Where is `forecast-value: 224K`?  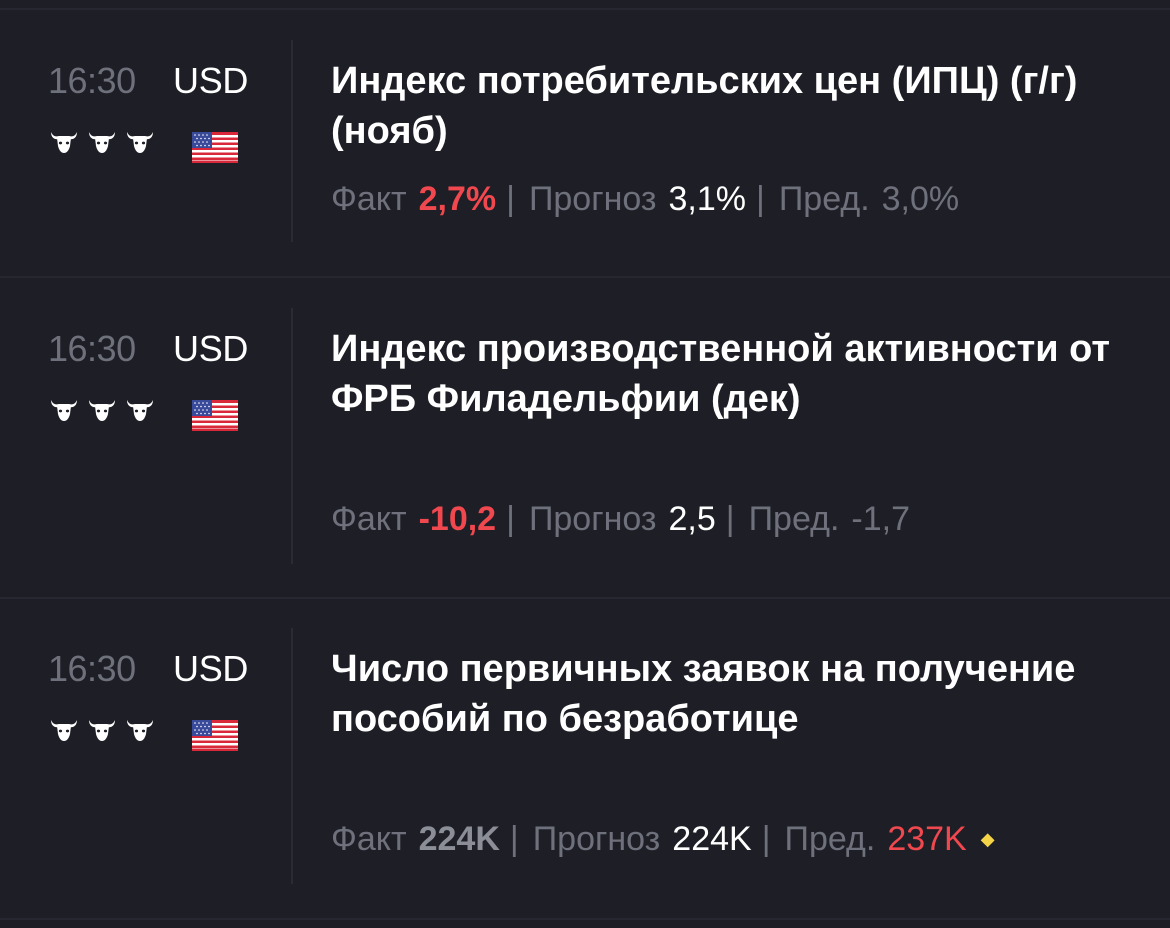
forecast-value: 224K is located at coordinates (712, 839).